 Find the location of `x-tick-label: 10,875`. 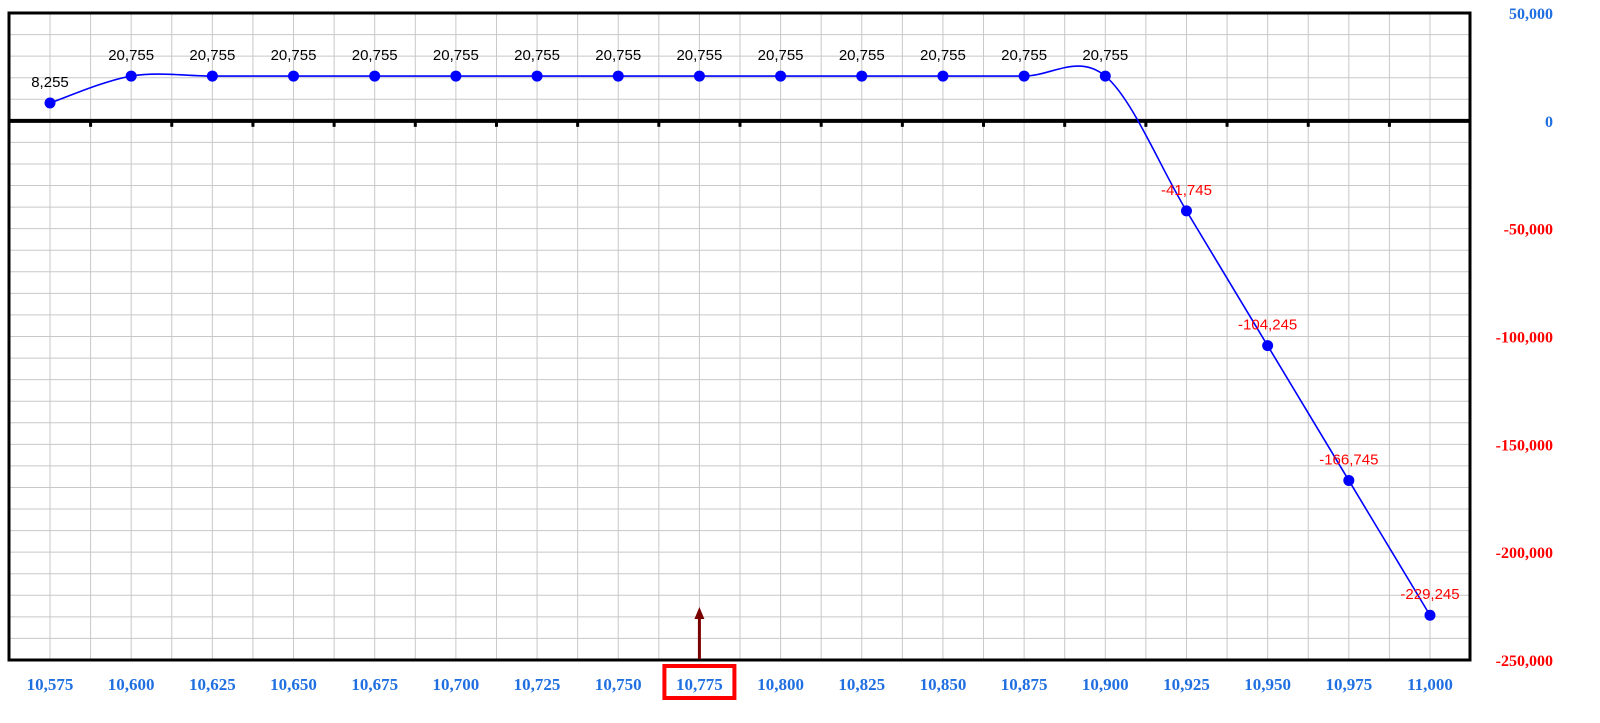

x-tick-label: 10,875 is located at coordinates (1024, 684).